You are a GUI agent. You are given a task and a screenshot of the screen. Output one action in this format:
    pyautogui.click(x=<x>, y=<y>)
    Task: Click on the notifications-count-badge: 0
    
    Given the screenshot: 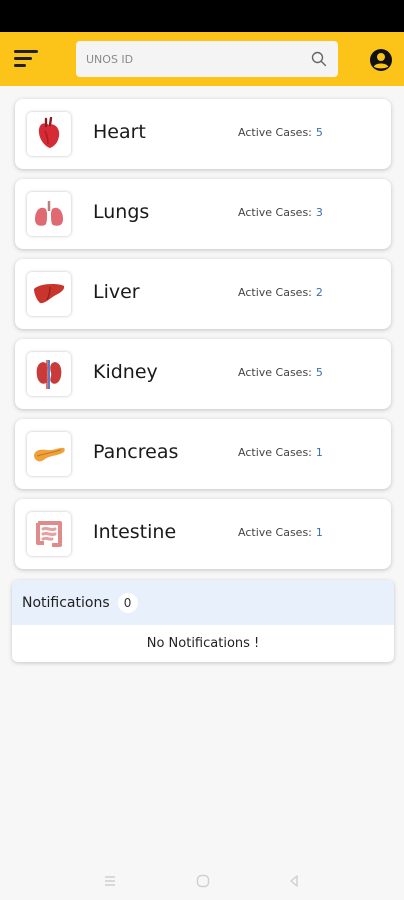 What is the action you would take?
    pyautogui.click(x=127, y=602)
    